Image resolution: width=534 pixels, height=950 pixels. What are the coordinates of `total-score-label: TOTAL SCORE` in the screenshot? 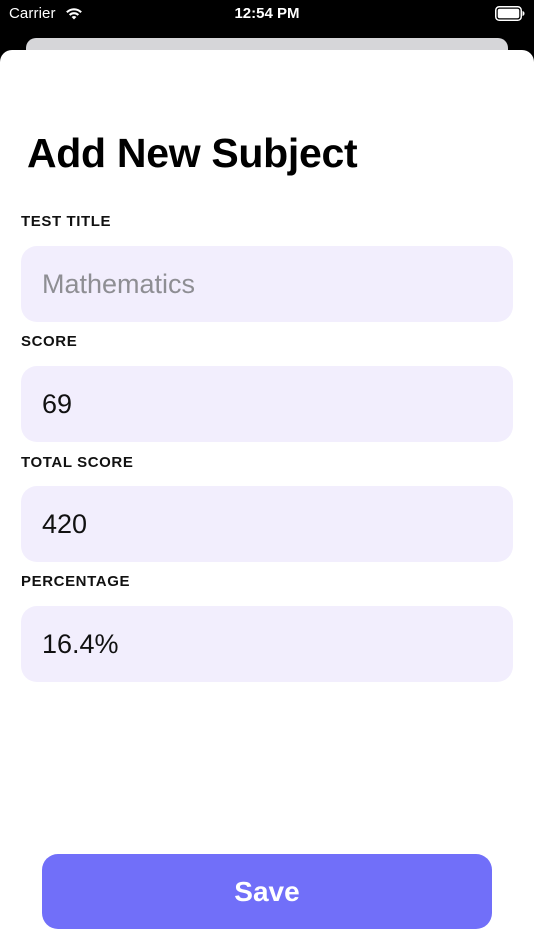 It's located at (77, 462).